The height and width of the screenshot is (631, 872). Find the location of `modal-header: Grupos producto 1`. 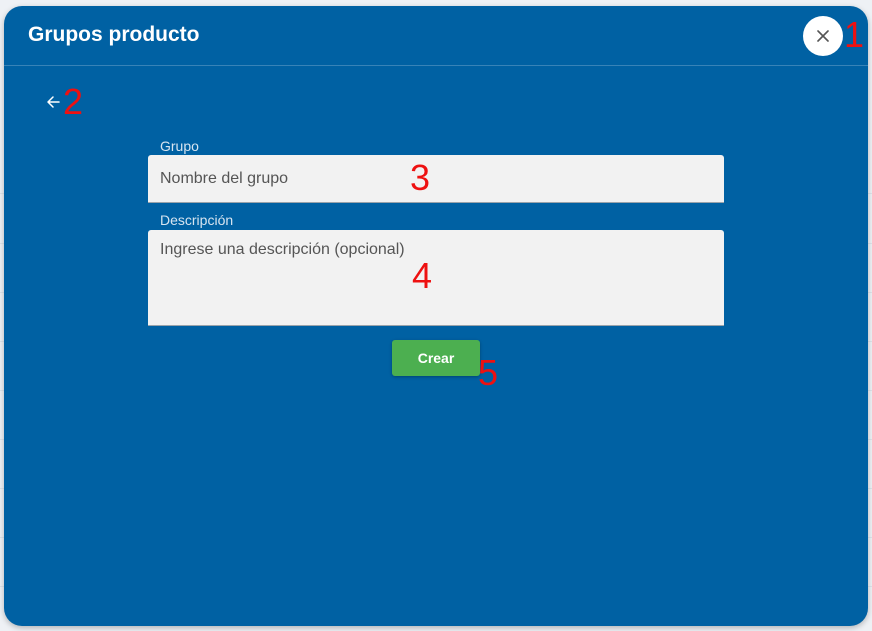

modal-header: Grupos producto 1 is located at coordinates (436, 36).